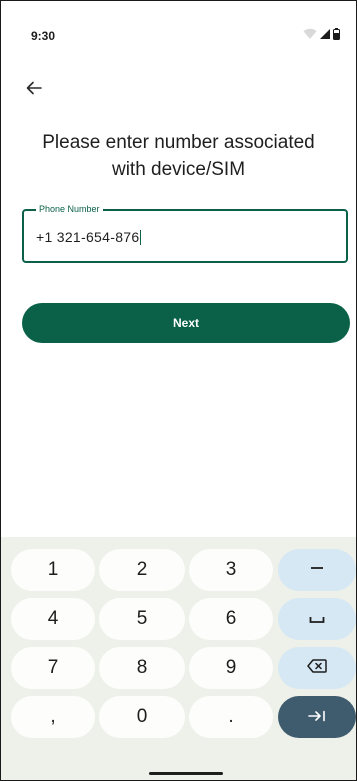 This screenshot has height=781, width=357. Describe the element at coordinates (231, 668) in the screenshot. I see `key-9: 9` at that location.